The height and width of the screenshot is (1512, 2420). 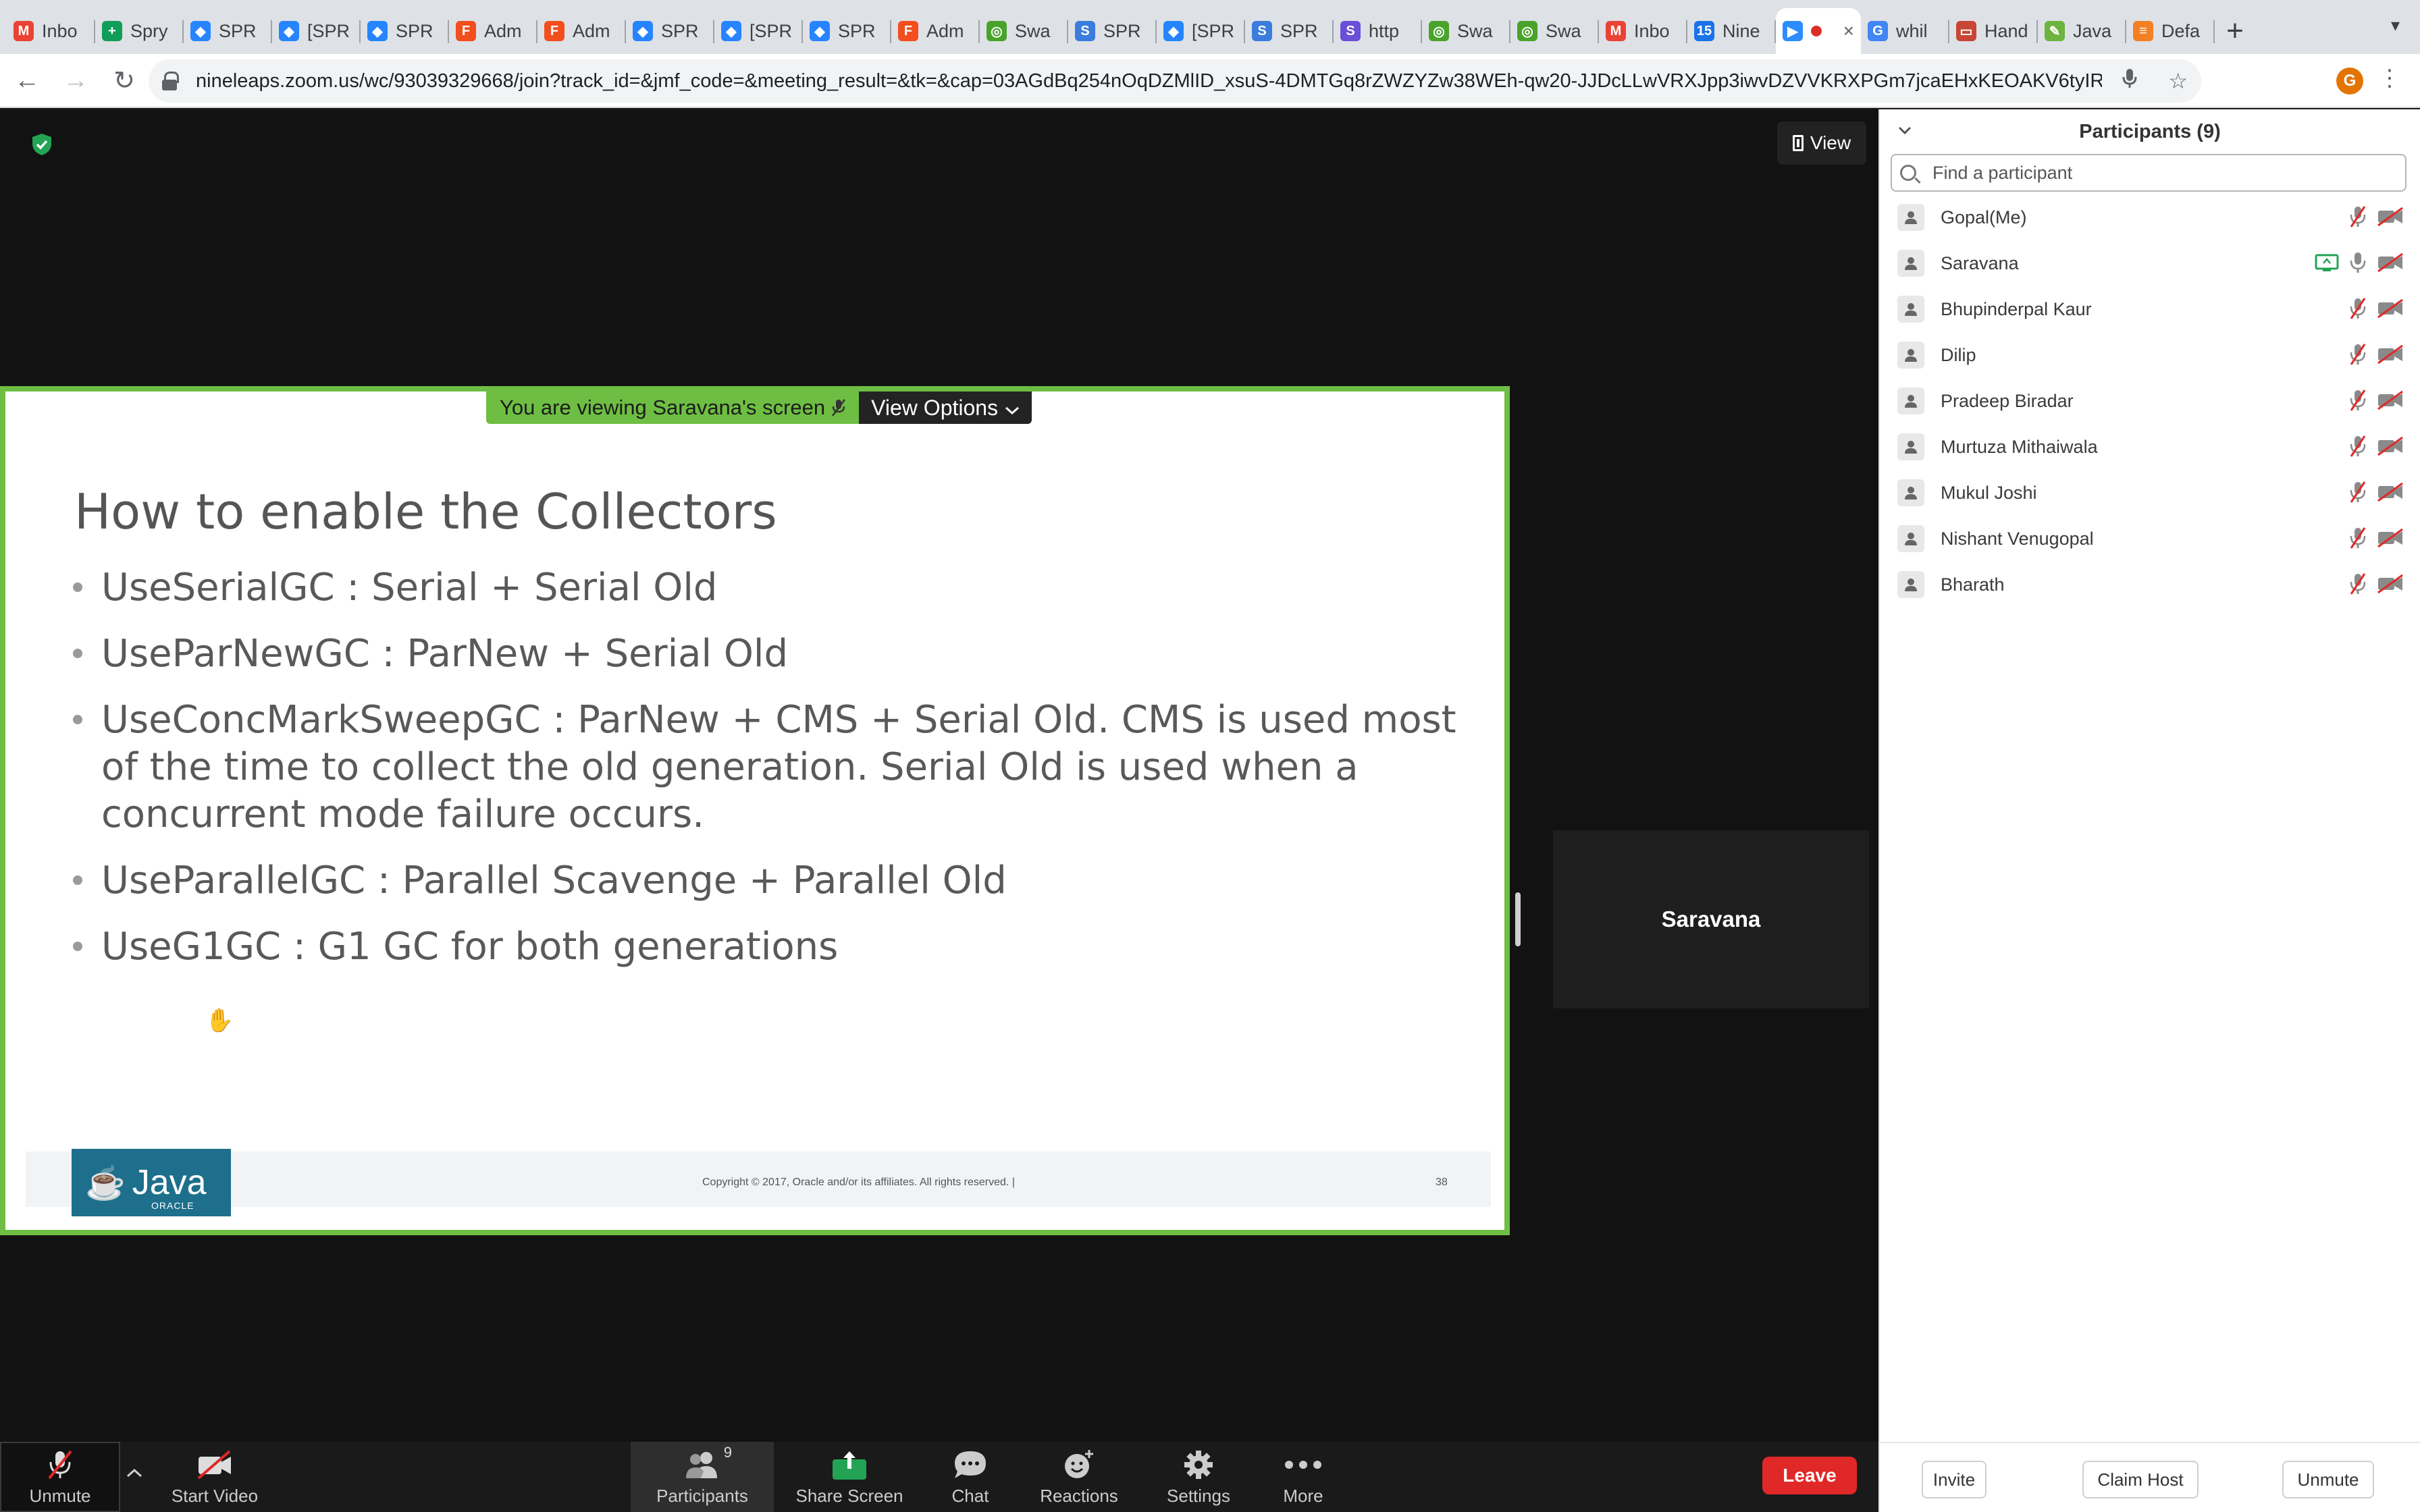 What do you see at coordinates (2150, 309) in the screenshot?
I see `participant-row: Bhupinderpal Kaur` at bounding box center [2150, 309].